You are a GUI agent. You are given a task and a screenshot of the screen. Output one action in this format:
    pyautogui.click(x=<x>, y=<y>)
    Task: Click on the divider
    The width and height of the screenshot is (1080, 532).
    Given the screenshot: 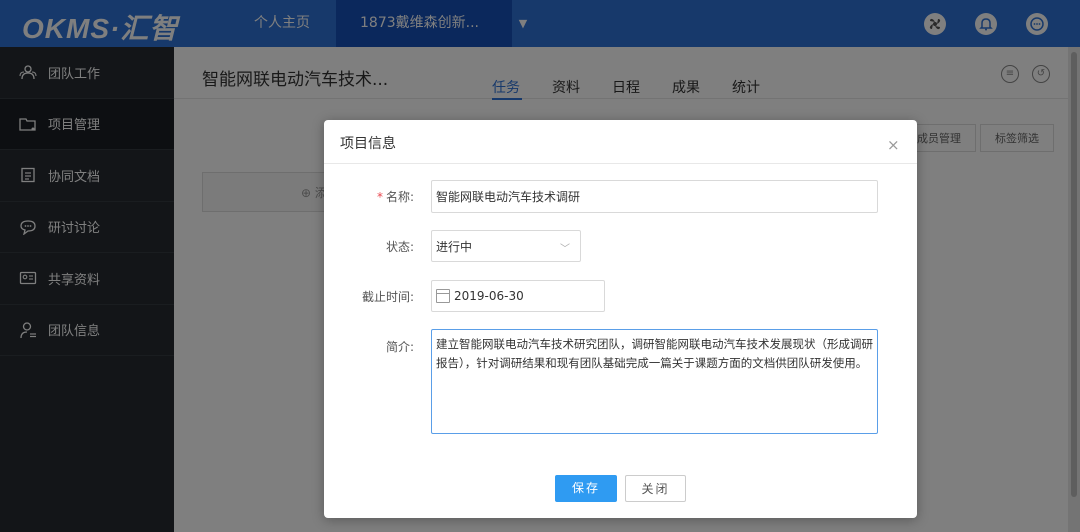 What is the action you would take?
    pyautogui.click(x=620, y=163)
    